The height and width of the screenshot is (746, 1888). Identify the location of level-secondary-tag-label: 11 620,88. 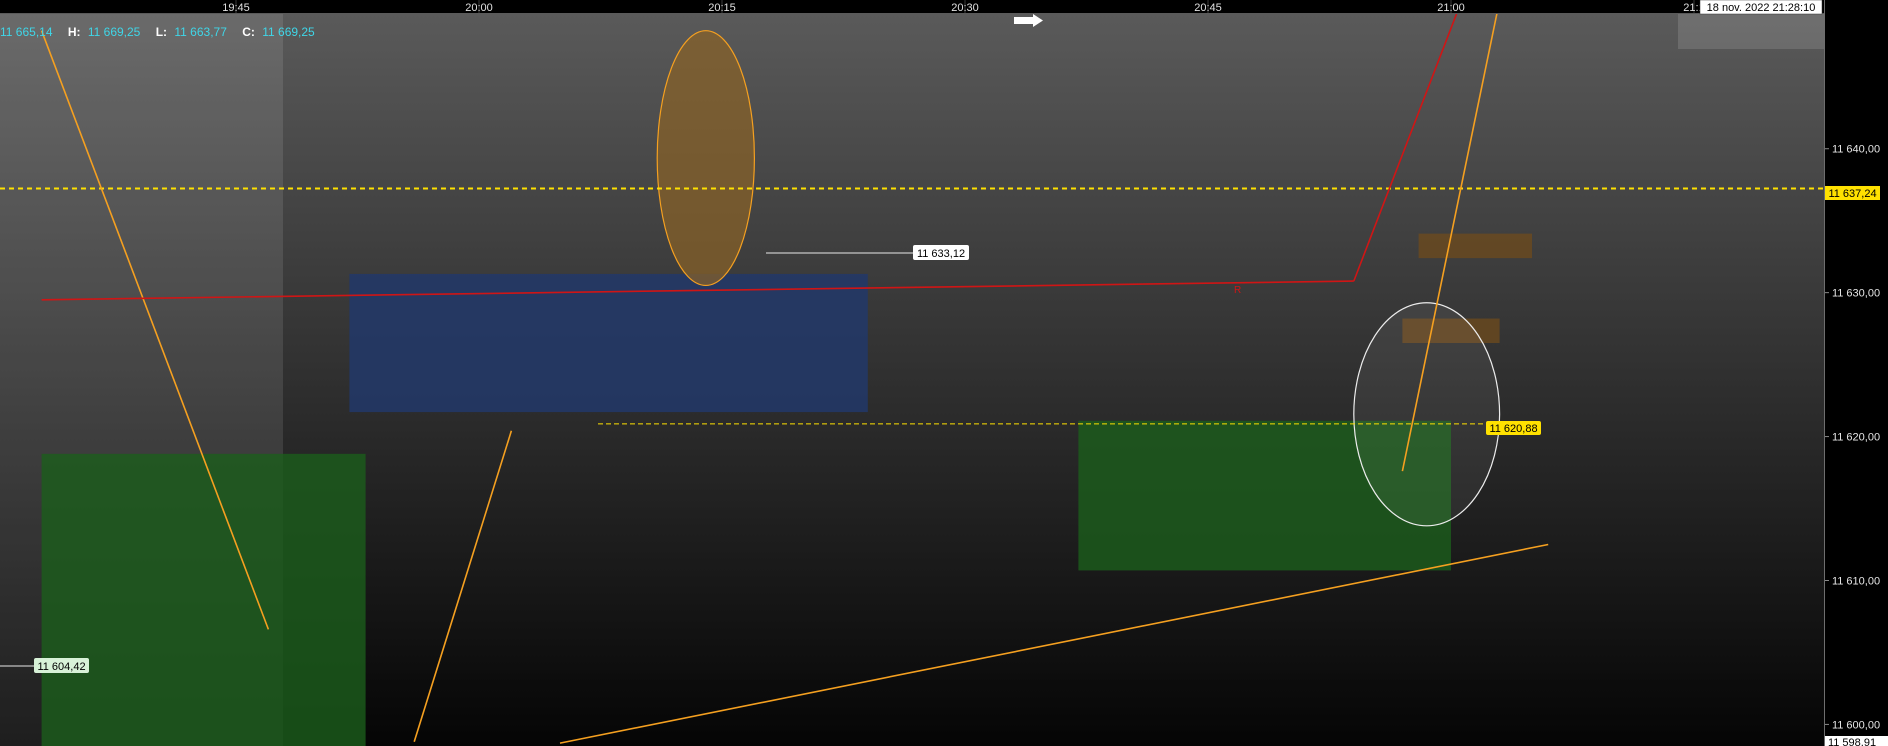
(1513, 429).